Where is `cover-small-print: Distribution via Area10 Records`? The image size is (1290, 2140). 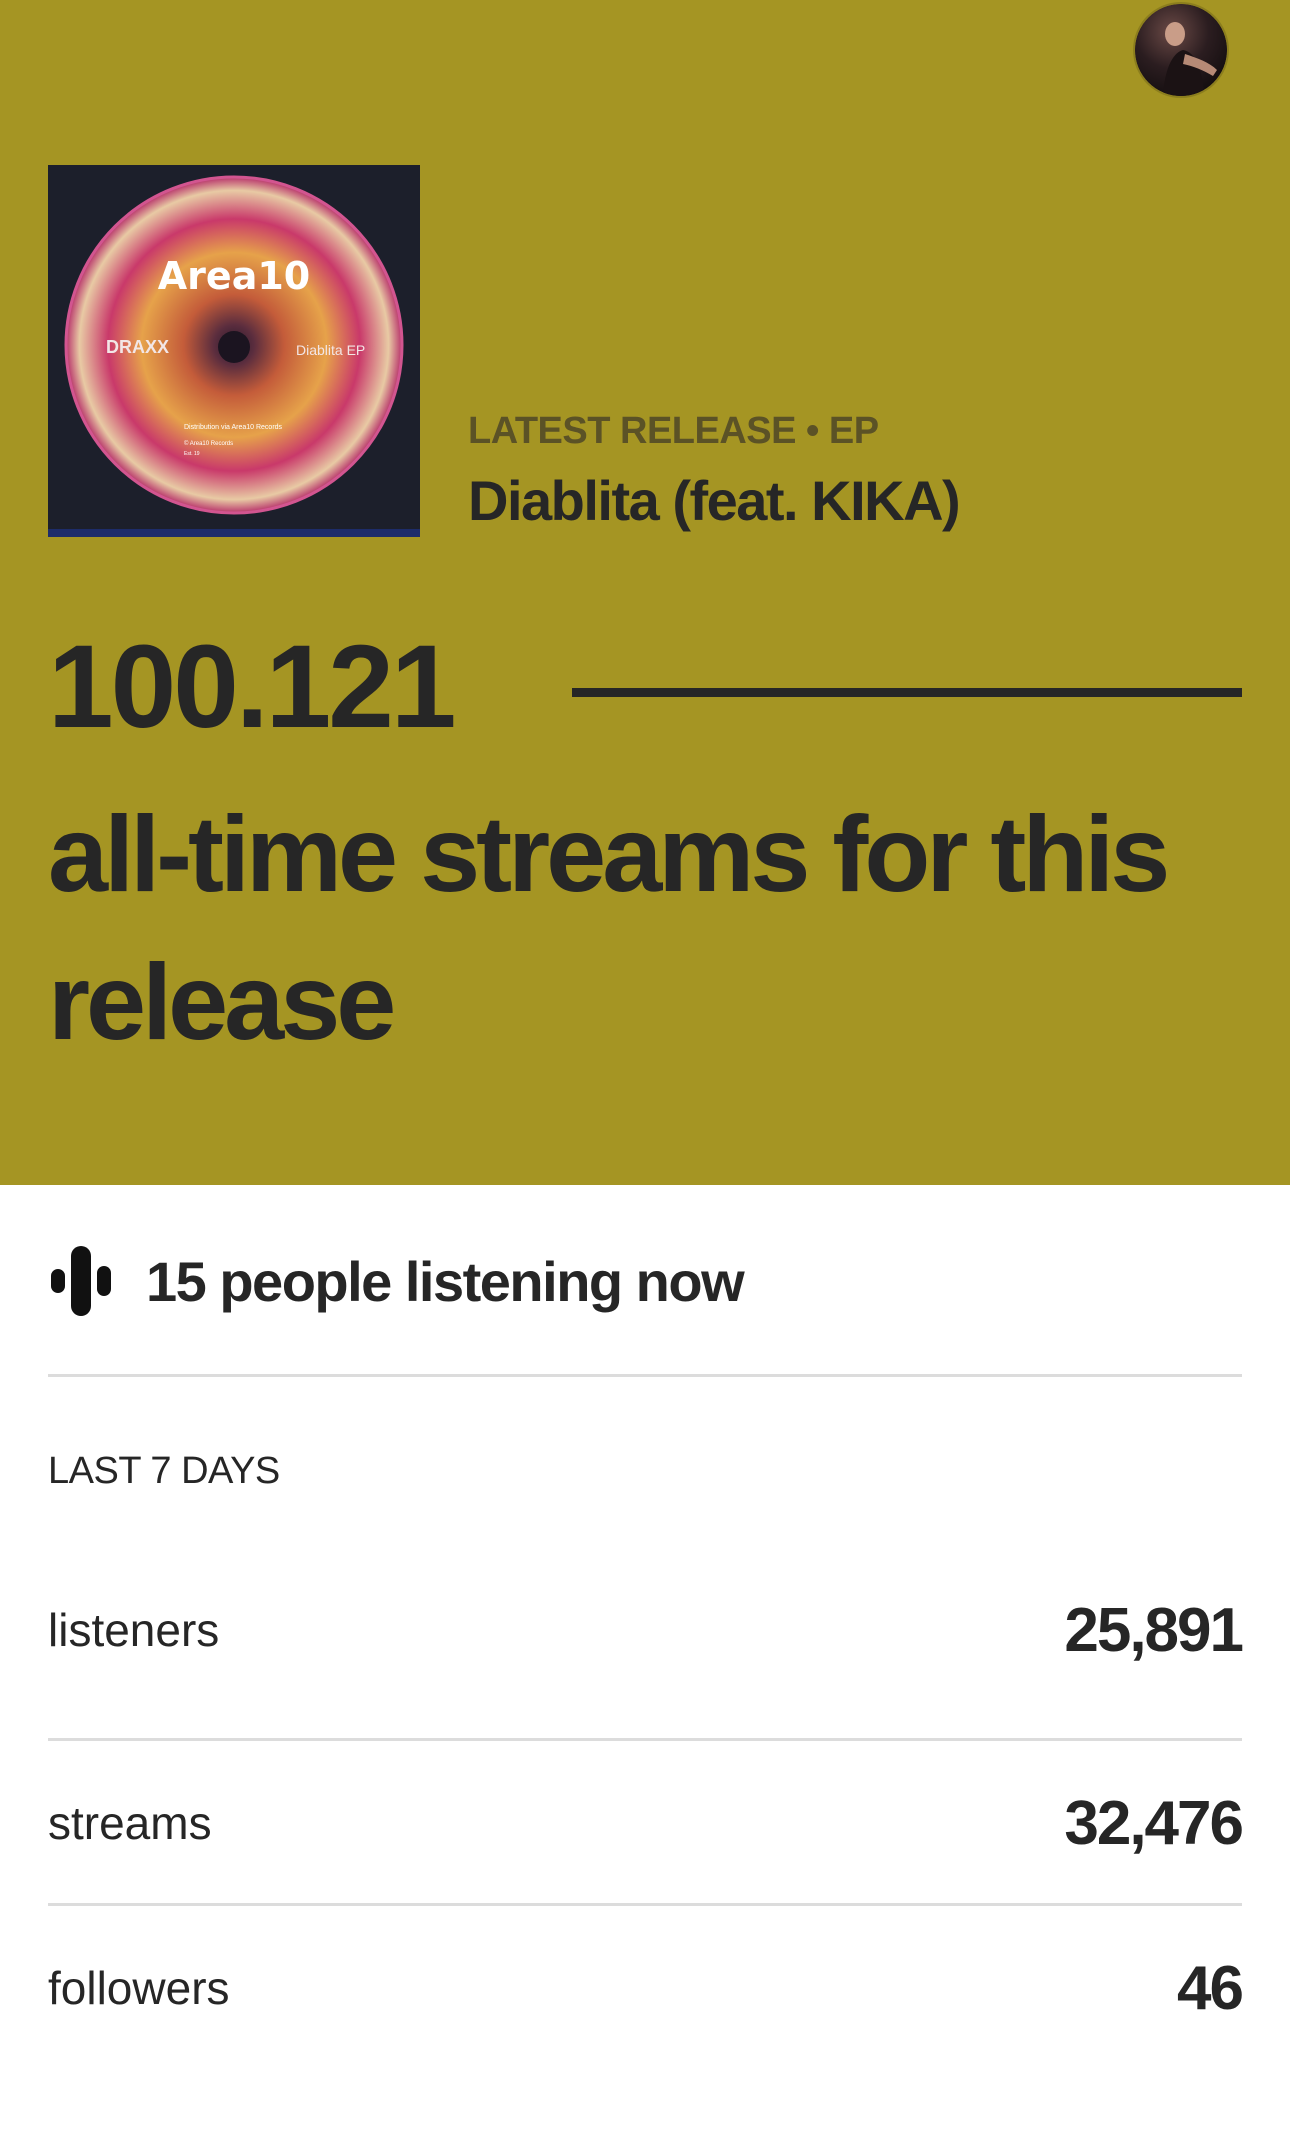
cover-small-print: Distribution via Area10 Records is located at coordinates (233, 427).